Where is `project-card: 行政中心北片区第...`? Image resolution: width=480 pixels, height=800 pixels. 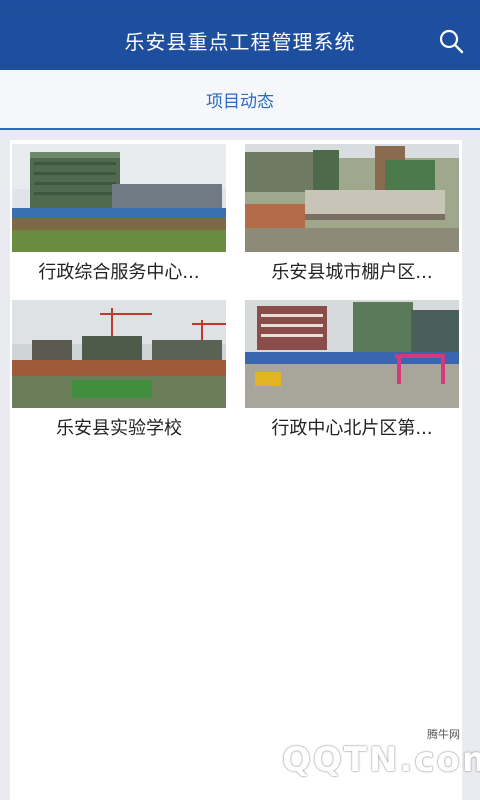 project-card: 行政中心北片区第... is located at coordinates (352, 375).